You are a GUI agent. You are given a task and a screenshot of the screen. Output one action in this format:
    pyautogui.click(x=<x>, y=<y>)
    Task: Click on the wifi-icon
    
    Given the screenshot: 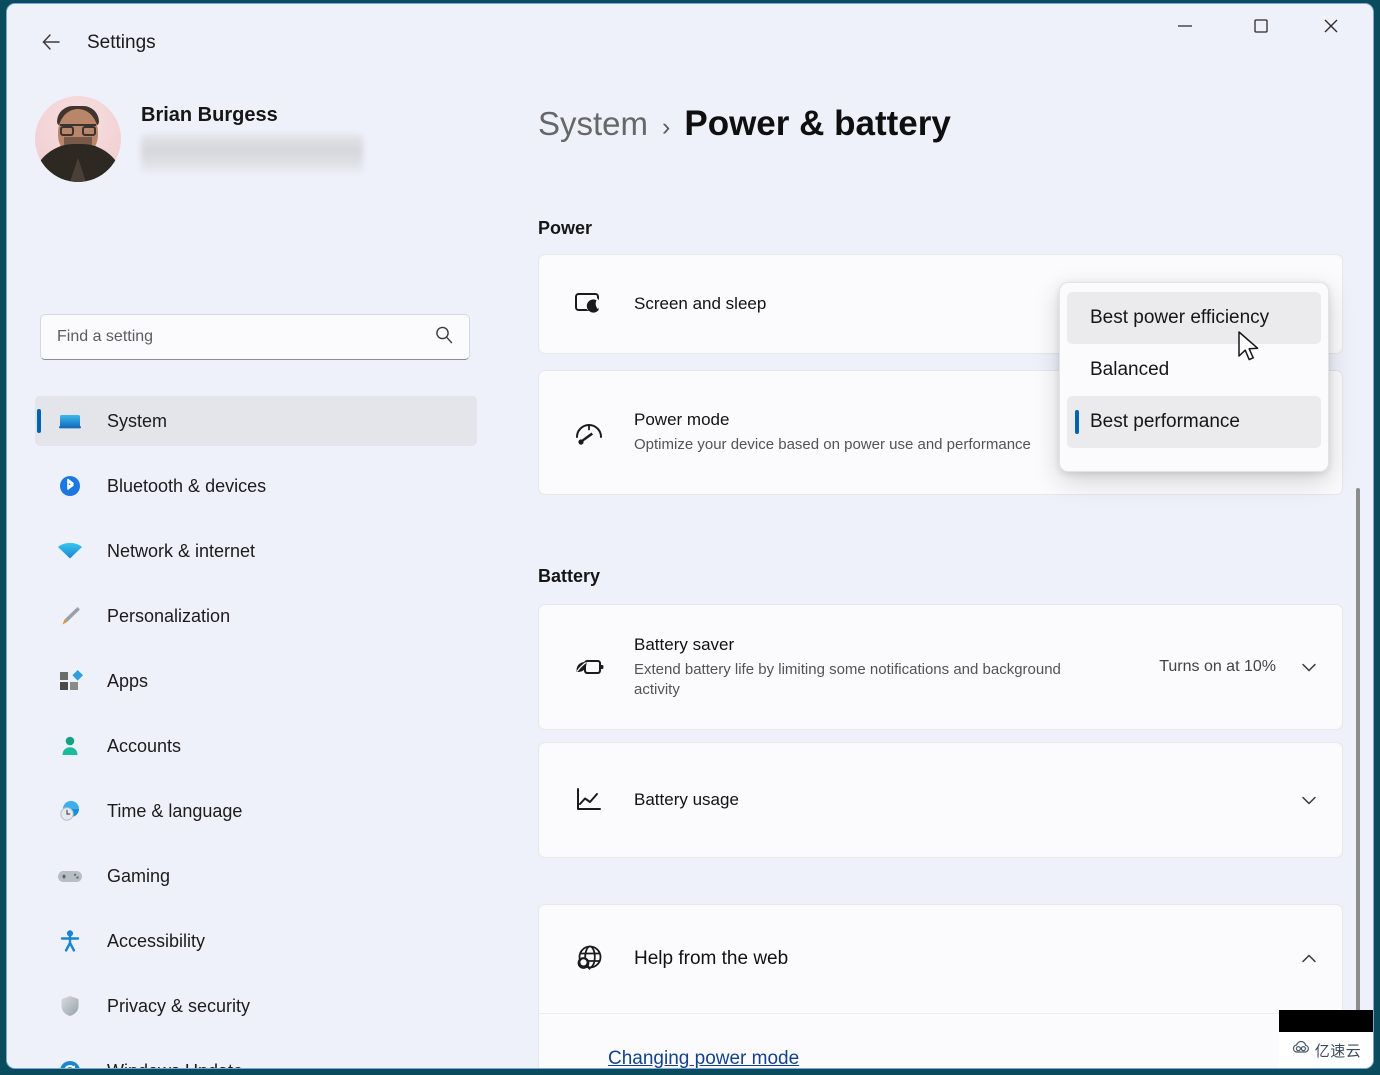 What is the action you would take?
    pyautogui.click(x=70, y=551)
    